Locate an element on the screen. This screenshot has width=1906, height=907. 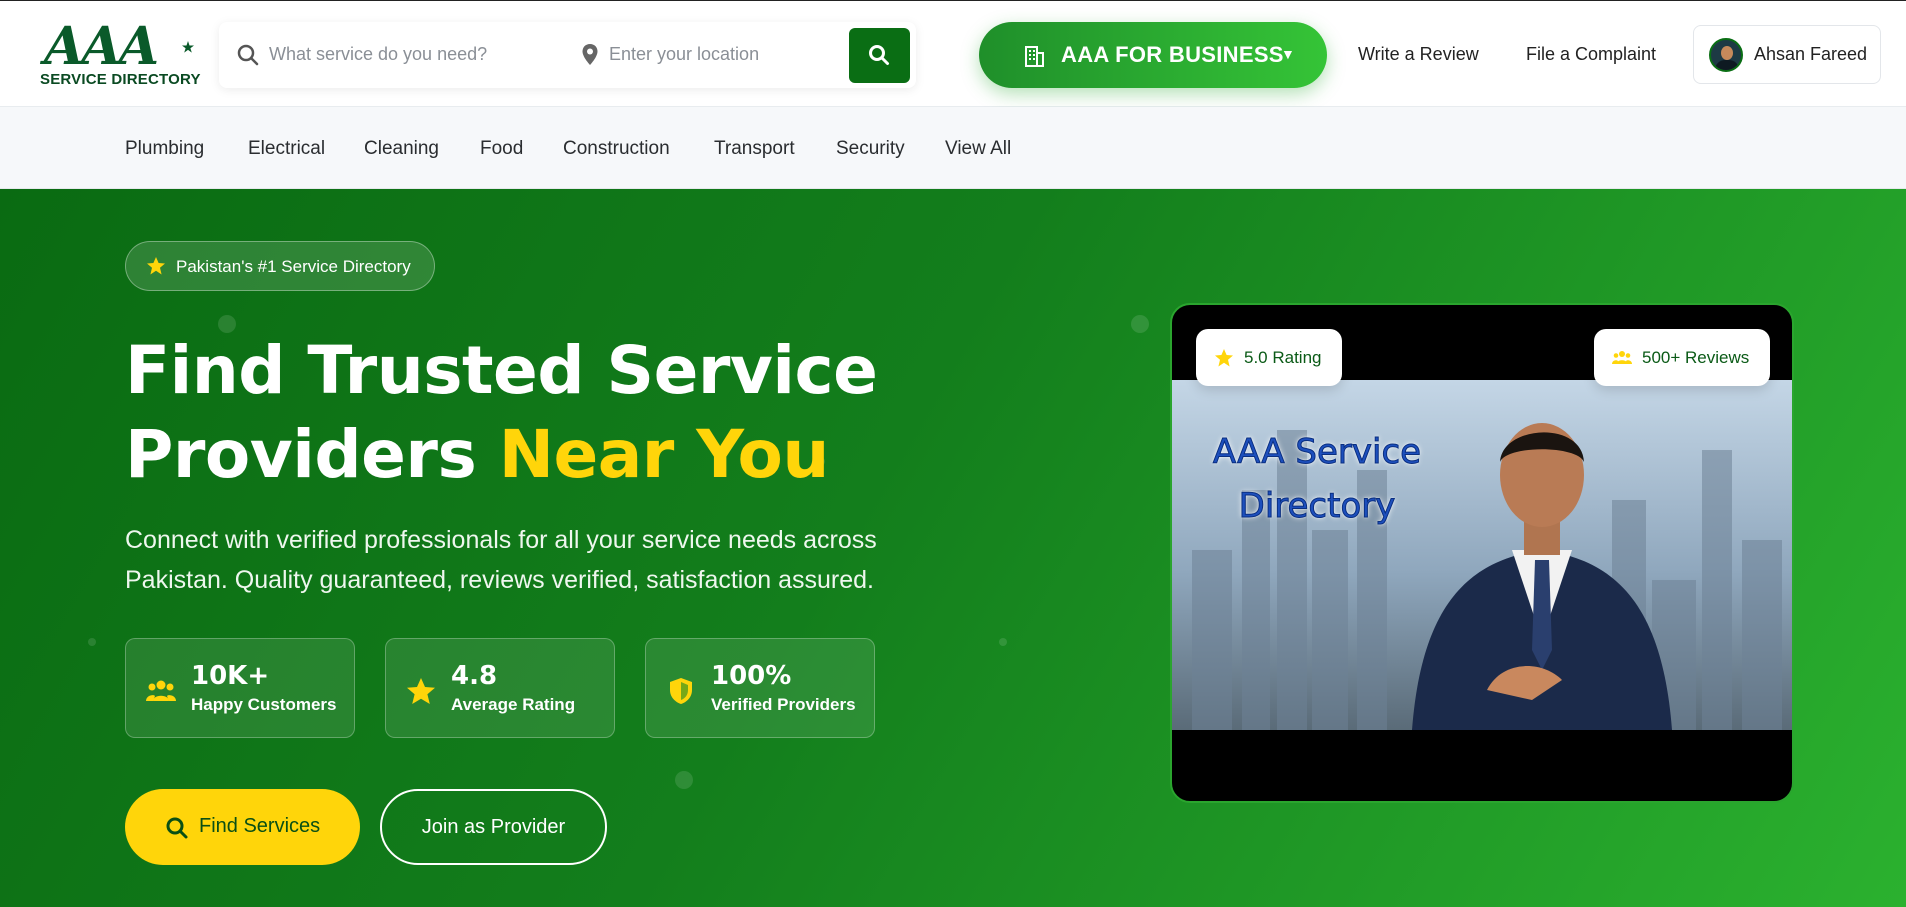
location-input is located at coordinates (724, 54).